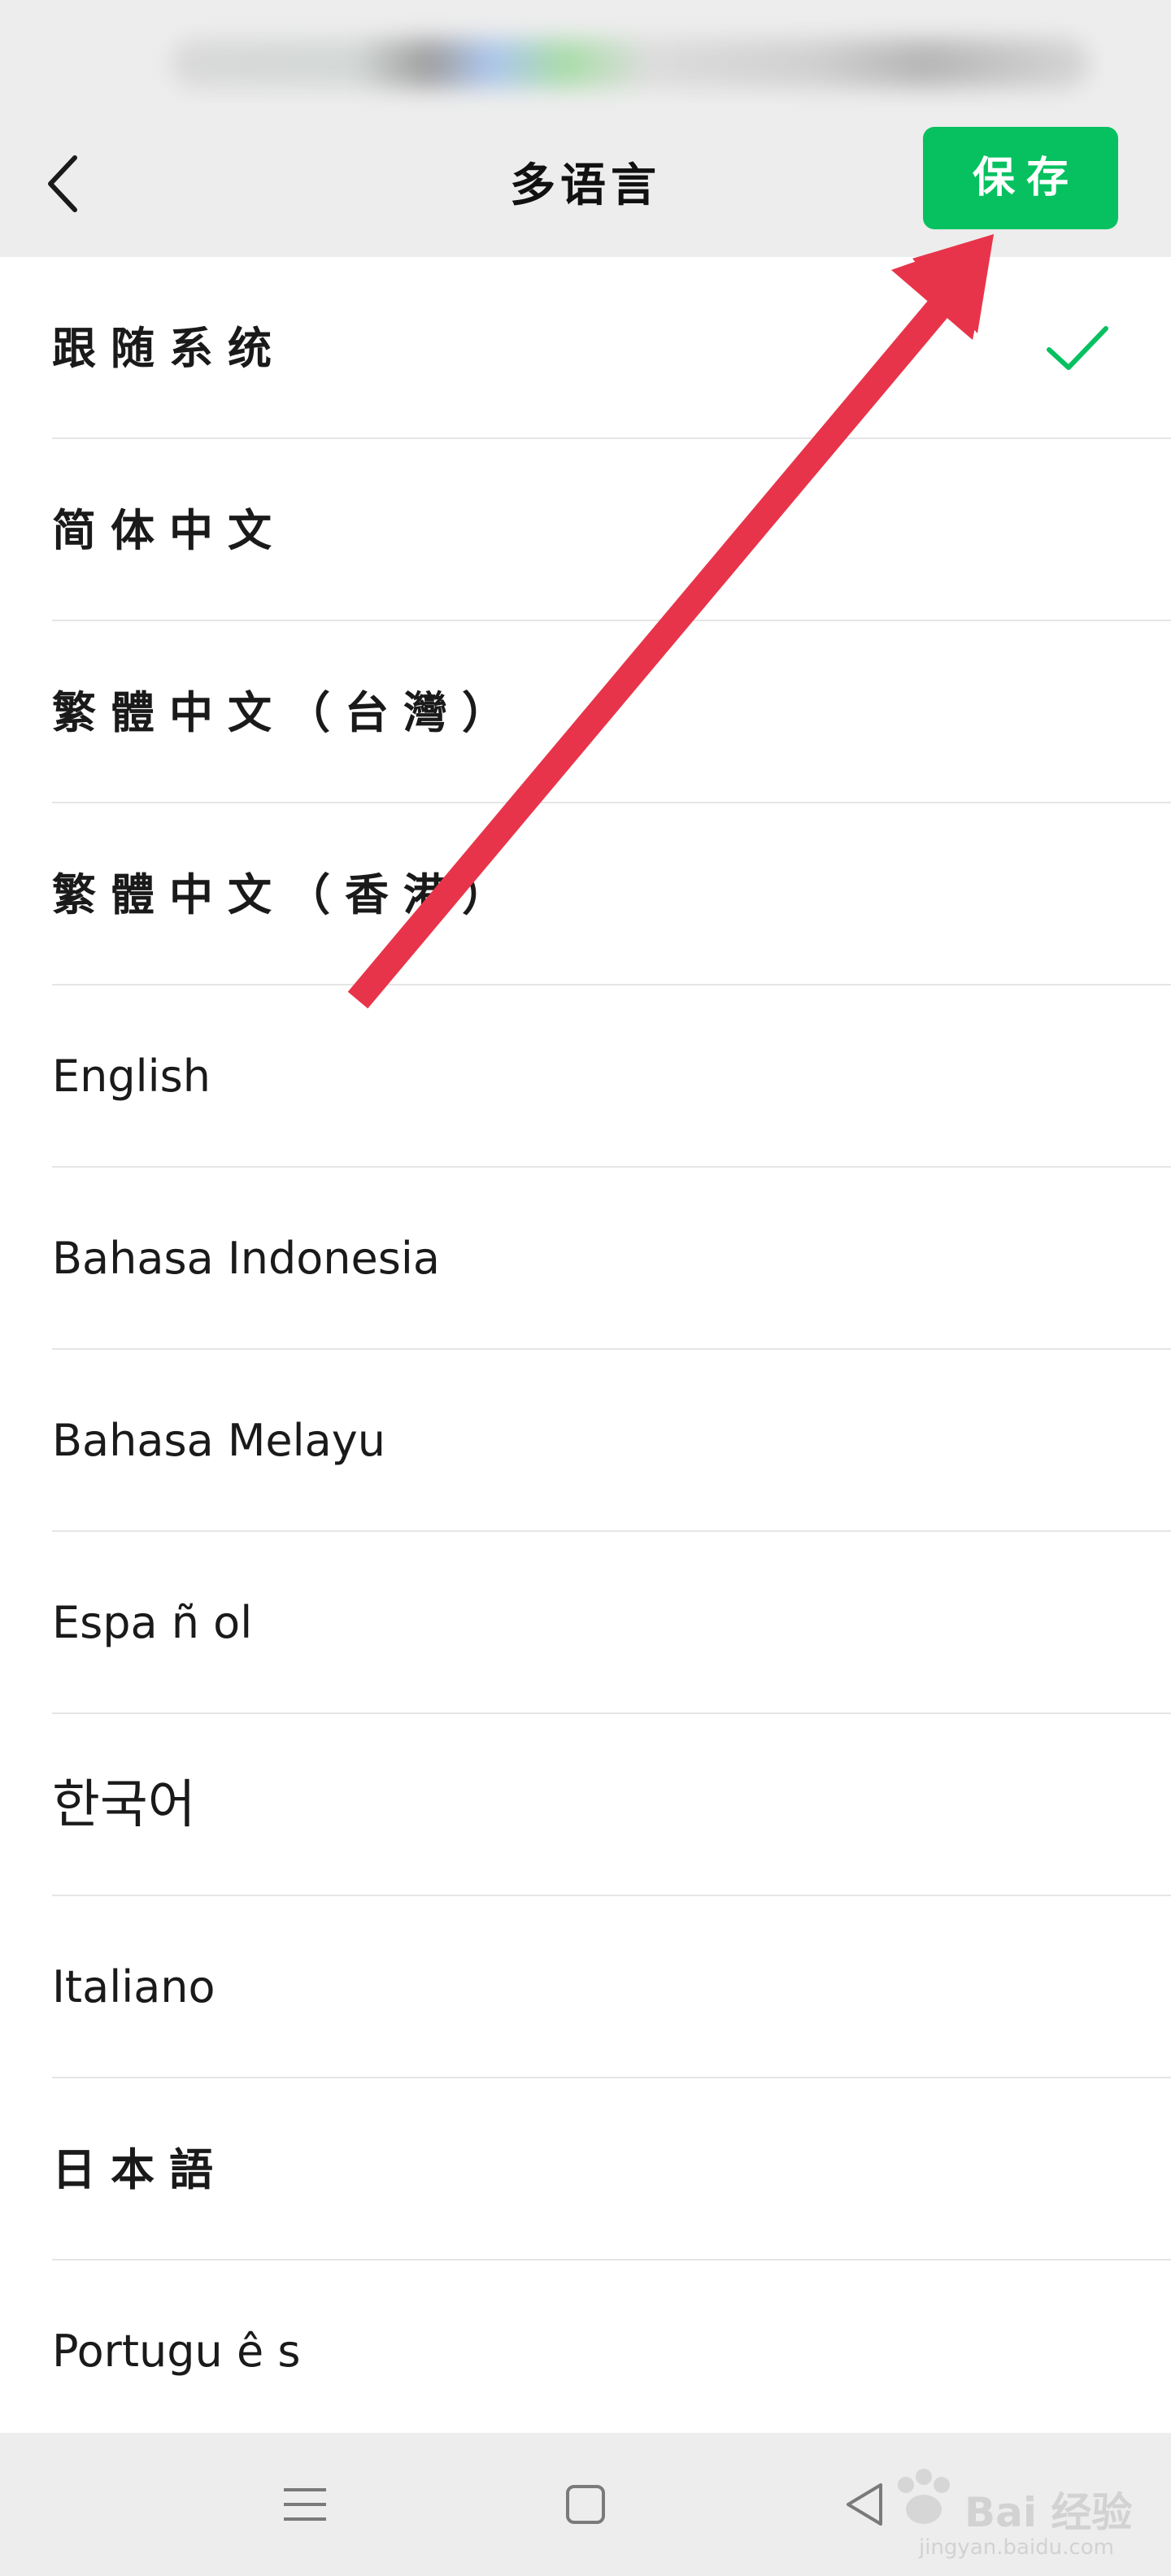 This screenshot has width=1171, height=2576. What do you see at coordinates (585, 348) in the screenshot?
I see `language-item-follow-system: 跟随系统` at bounding box center [585, 348].